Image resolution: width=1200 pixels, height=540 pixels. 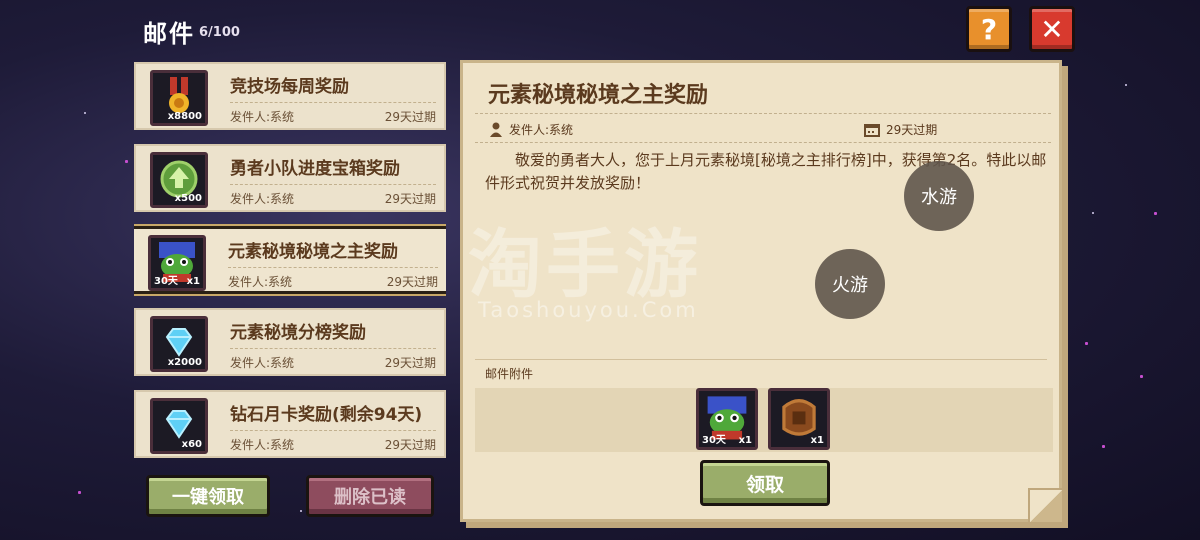 What do you see at coordinates (764, 420) in the screenshot?
I see `attachments-area` at bounding box center [764, 420].